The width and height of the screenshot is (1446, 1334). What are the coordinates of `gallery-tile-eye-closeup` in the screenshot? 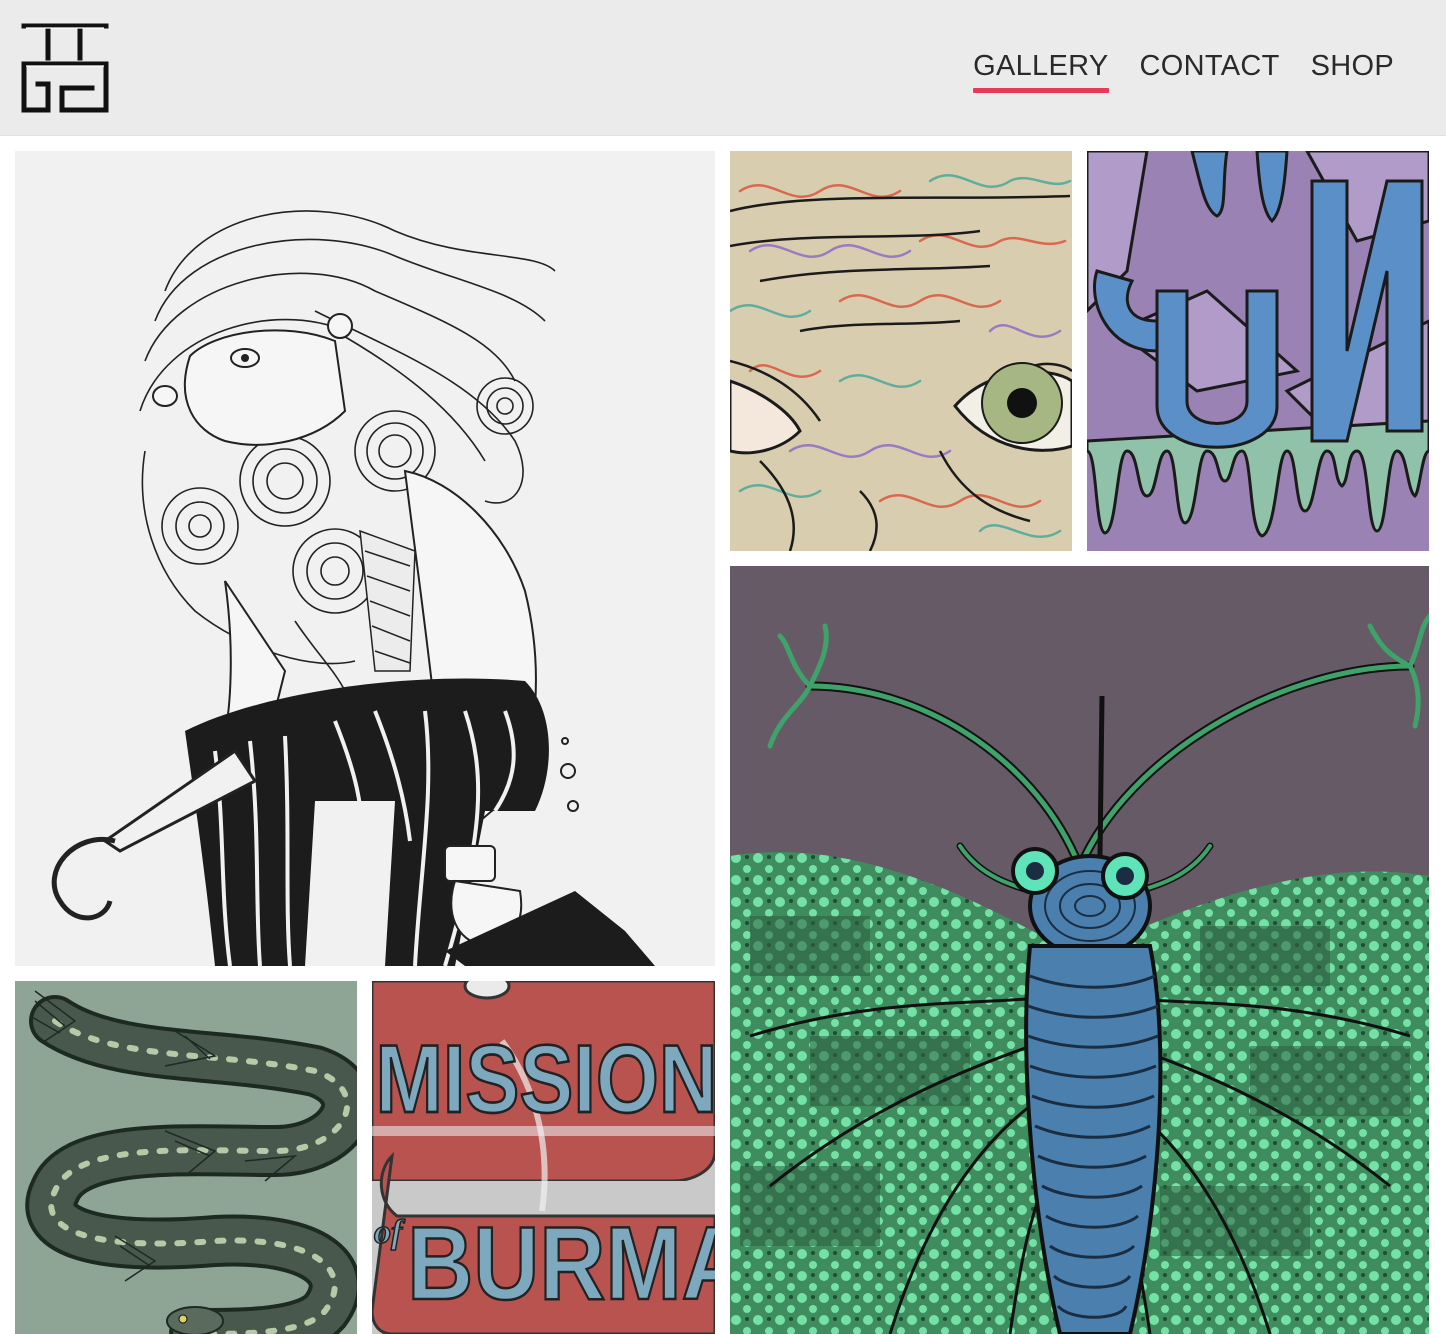 It's located at (901, 351).